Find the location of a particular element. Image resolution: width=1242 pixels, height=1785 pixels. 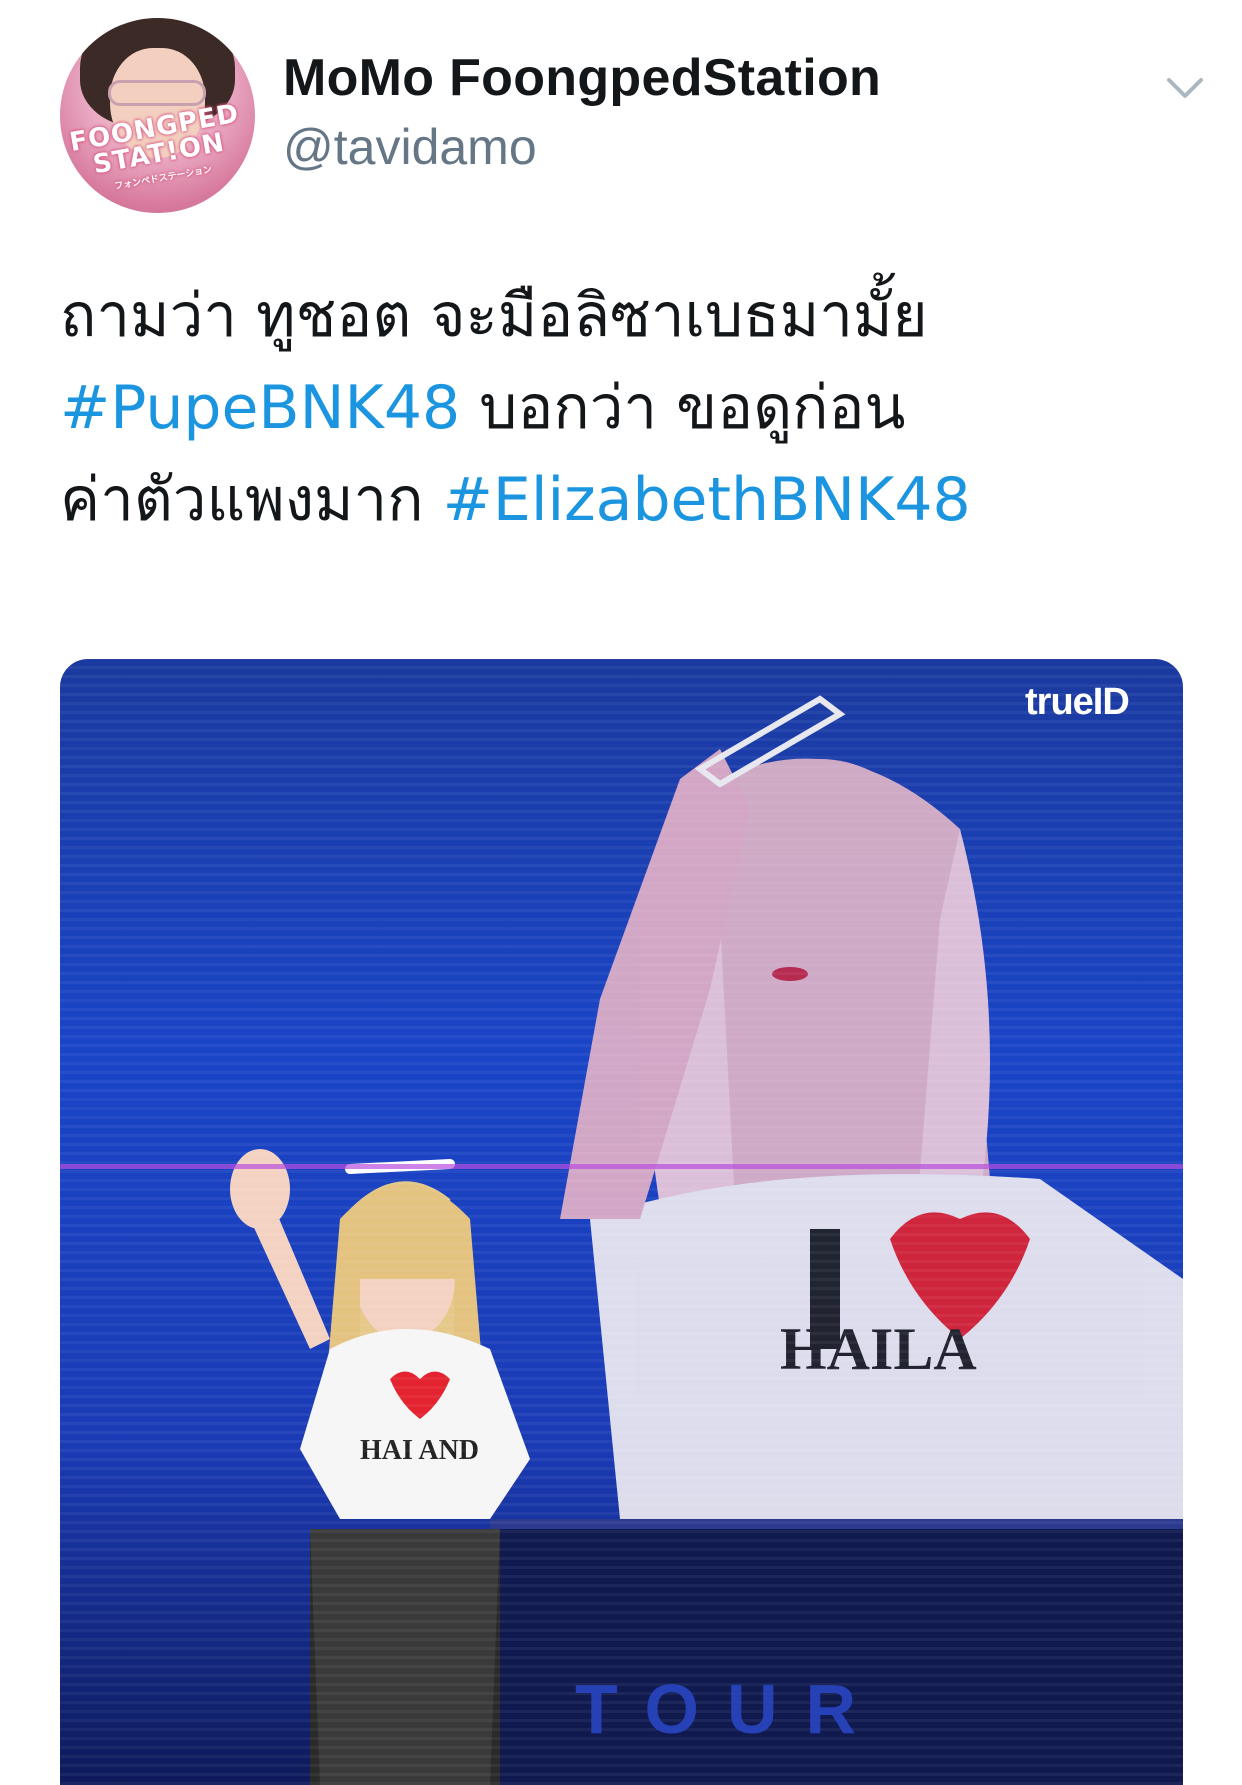

hashtag-link: #PupeBNK48 is located at coordinates (260, 408).